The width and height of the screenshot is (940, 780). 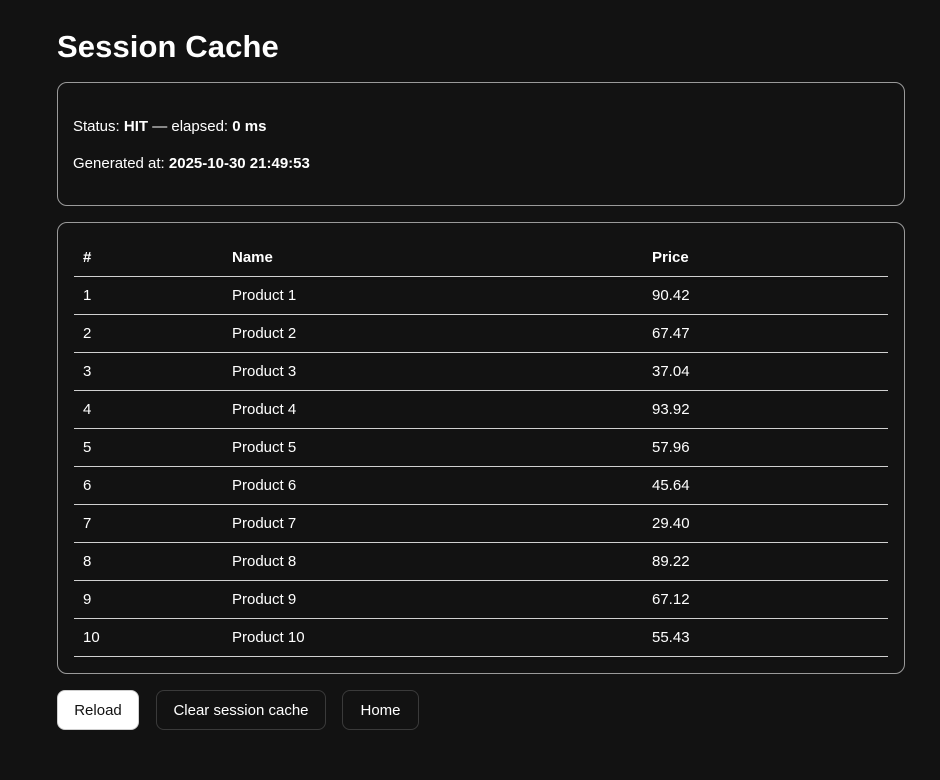 I want to click on status-line: Status: HIT — elapsed: 0 ms, so click(x=169, y=127).